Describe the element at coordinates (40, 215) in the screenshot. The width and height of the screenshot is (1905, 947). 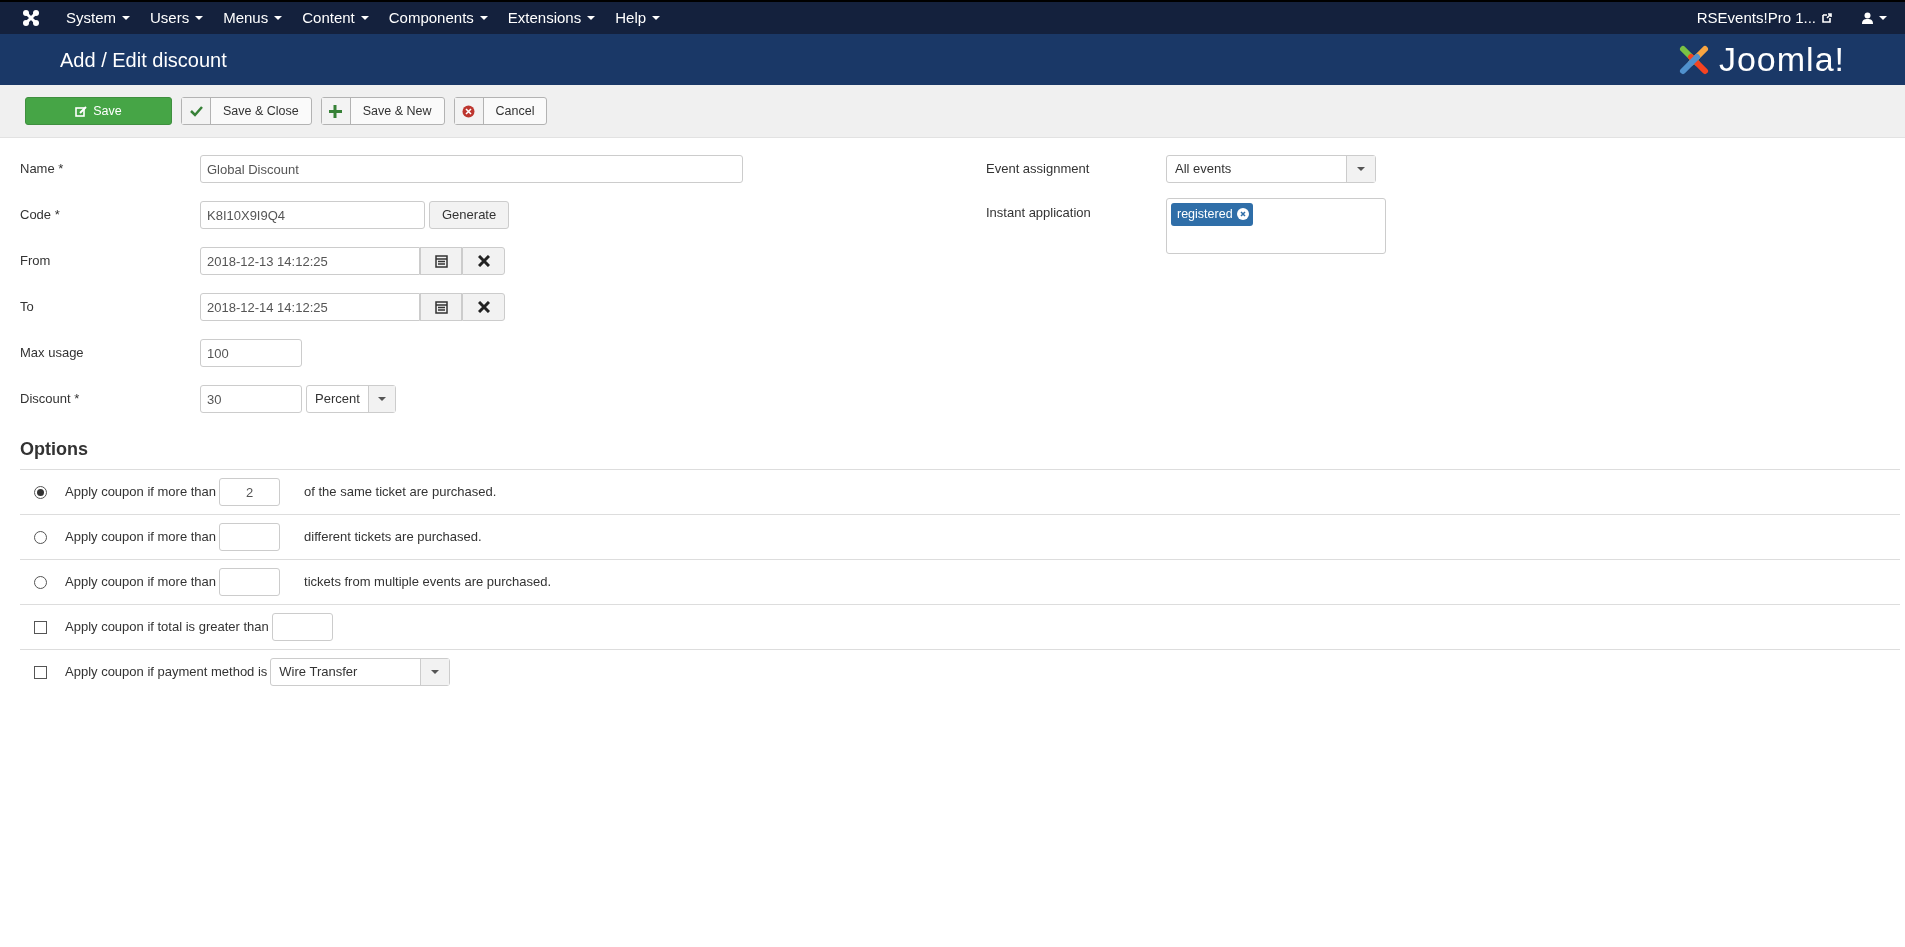
I see `field-label: Code *` at that location.